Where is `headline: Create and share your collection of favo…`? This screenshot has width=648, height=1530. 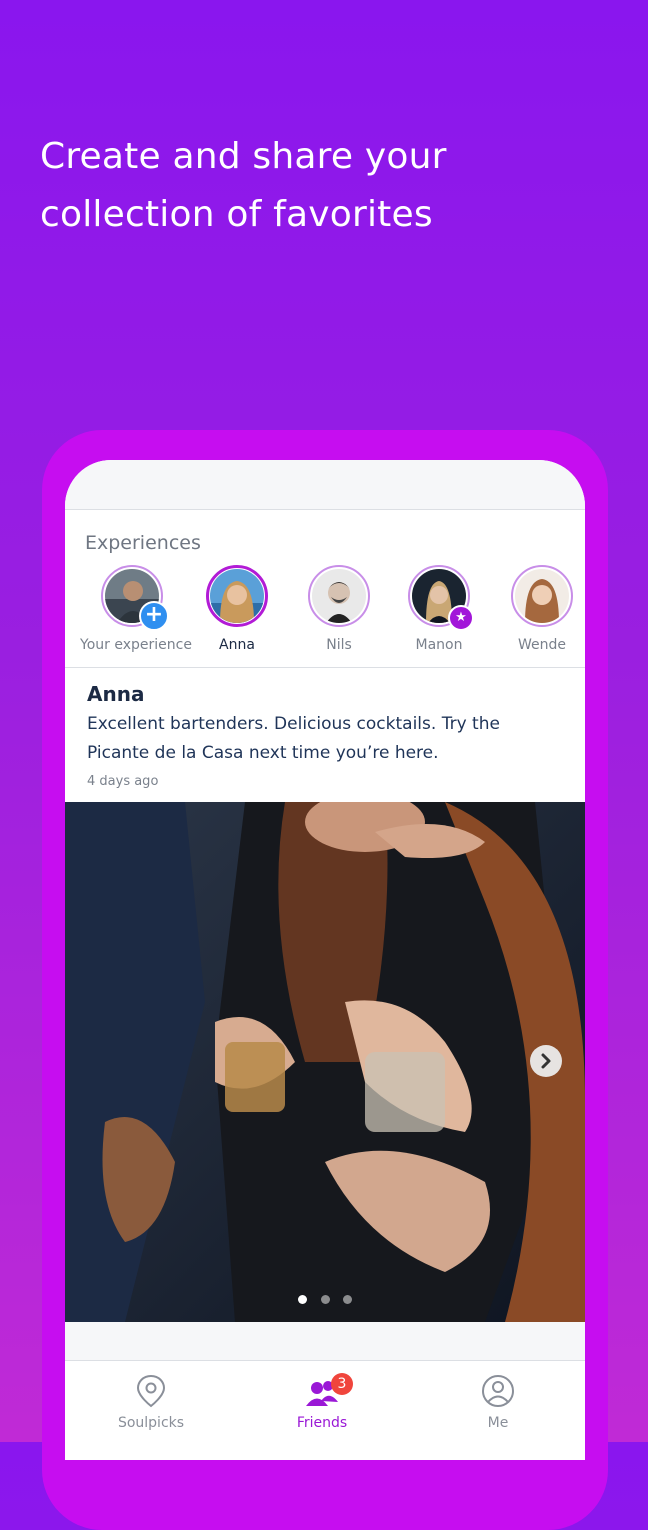 headline: Create and share your collection of favo… is located at coordinates (320, 186).